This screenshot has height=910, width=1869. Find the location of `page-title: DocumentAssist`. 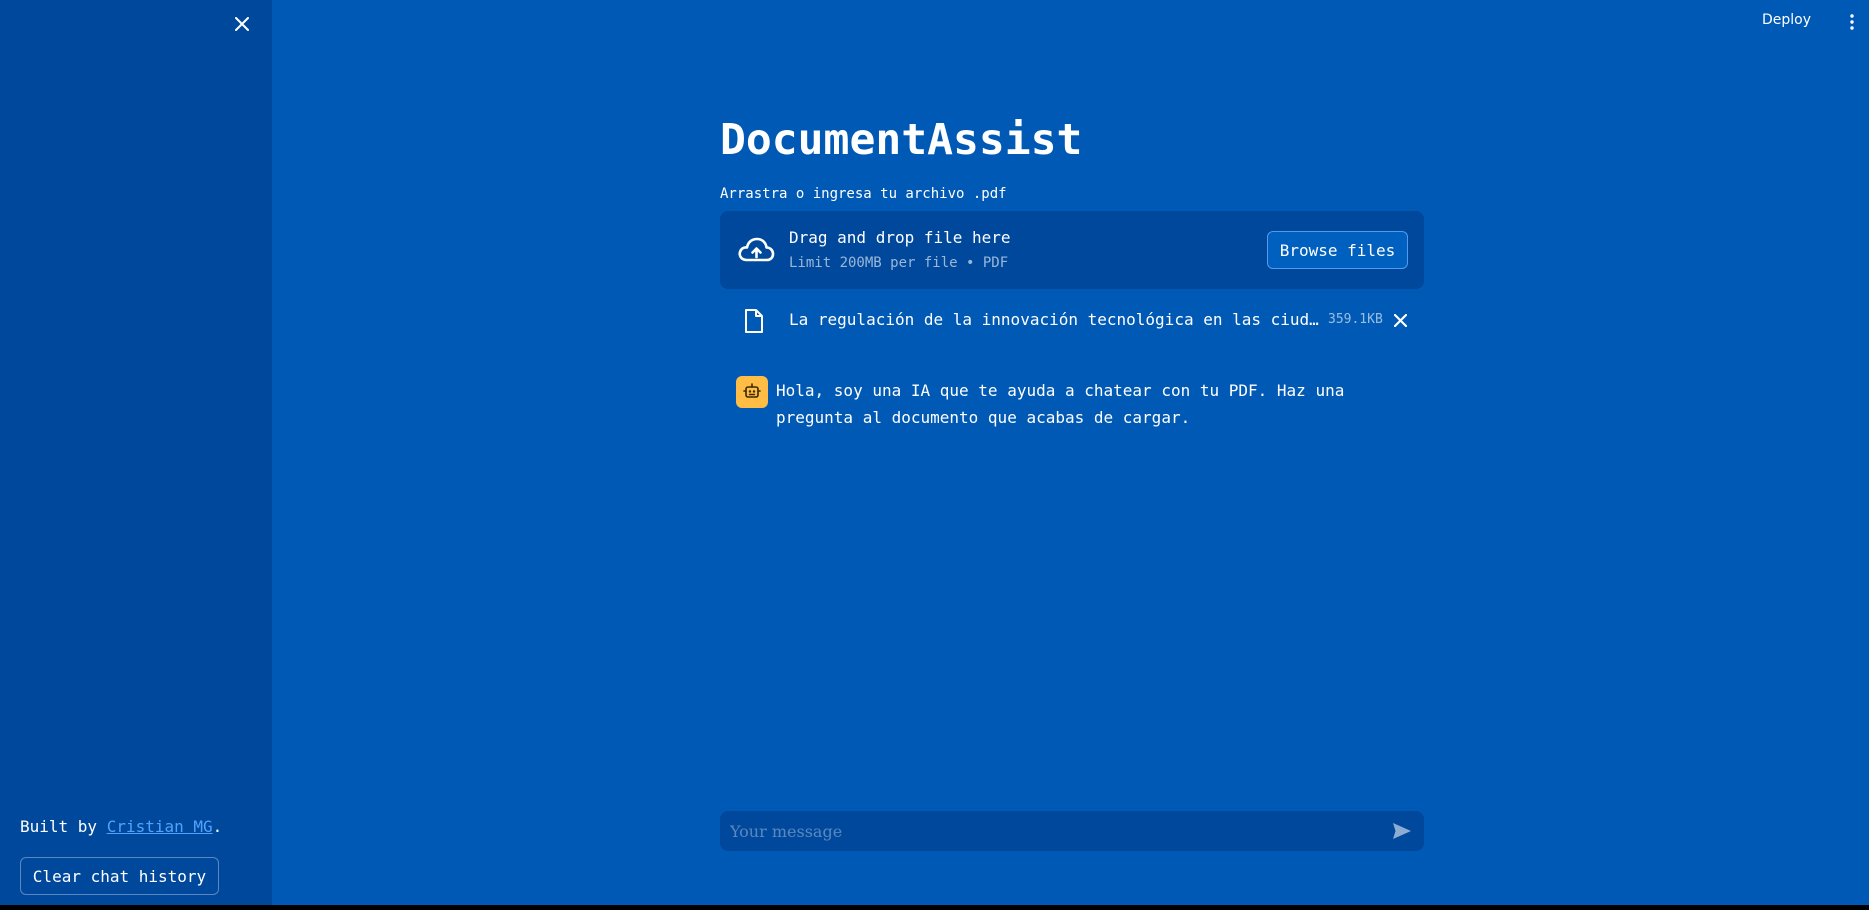

page-title: DocumentAssist is located at coordinates (901, 140).